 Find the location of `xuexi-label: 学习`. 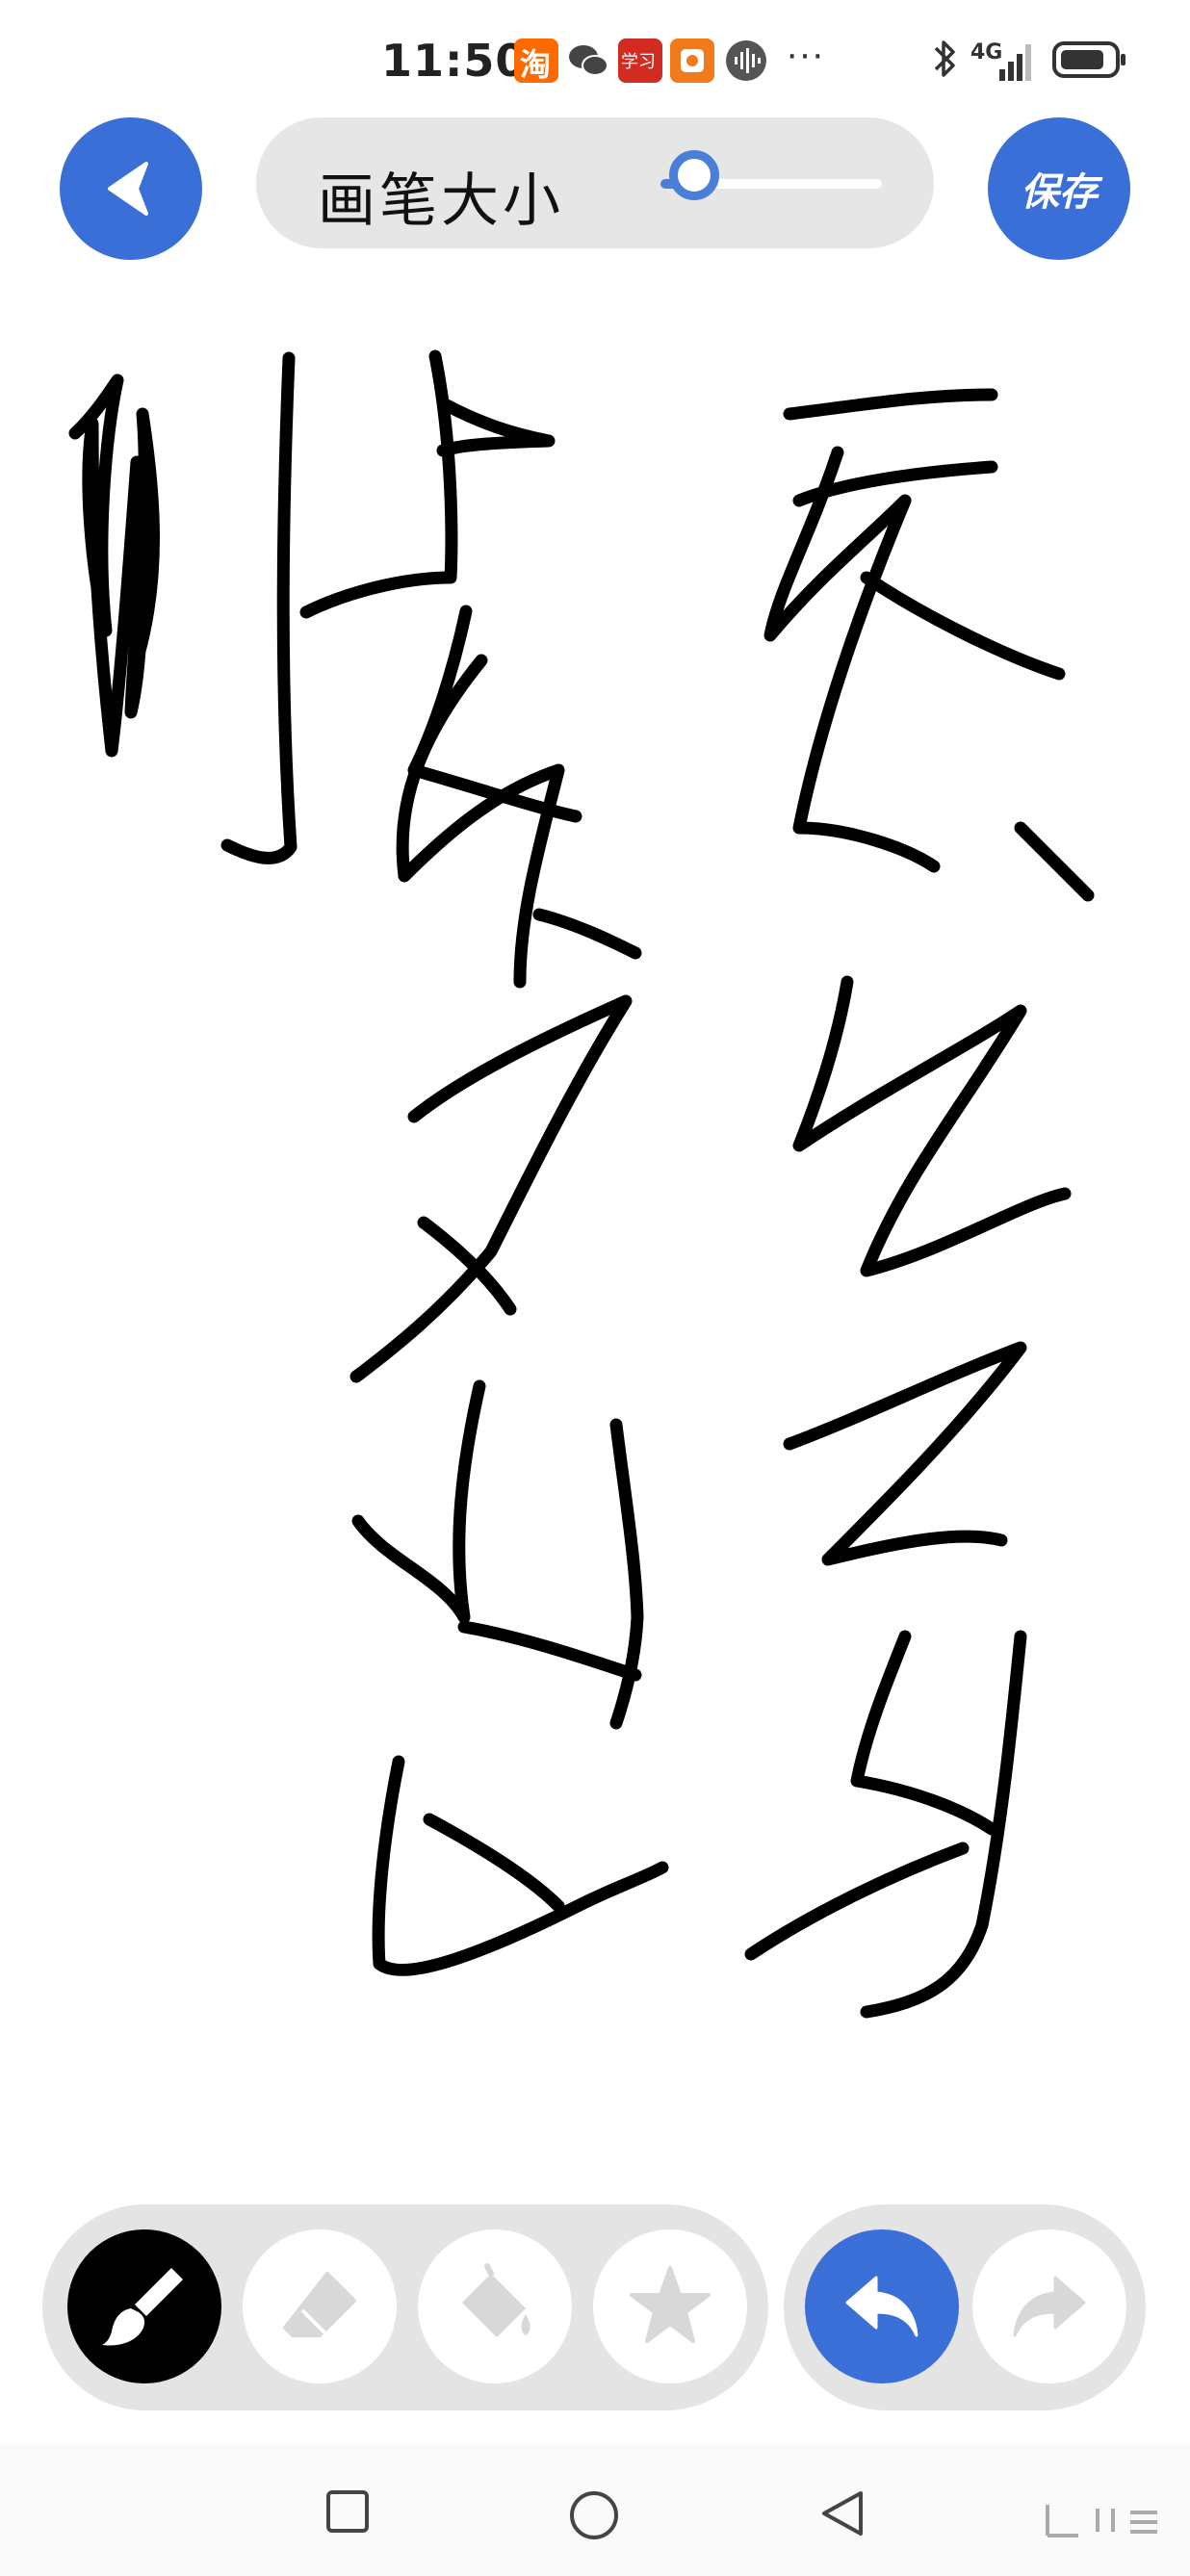

xuexi-label: 学习 is located at coordinates (638, 62).